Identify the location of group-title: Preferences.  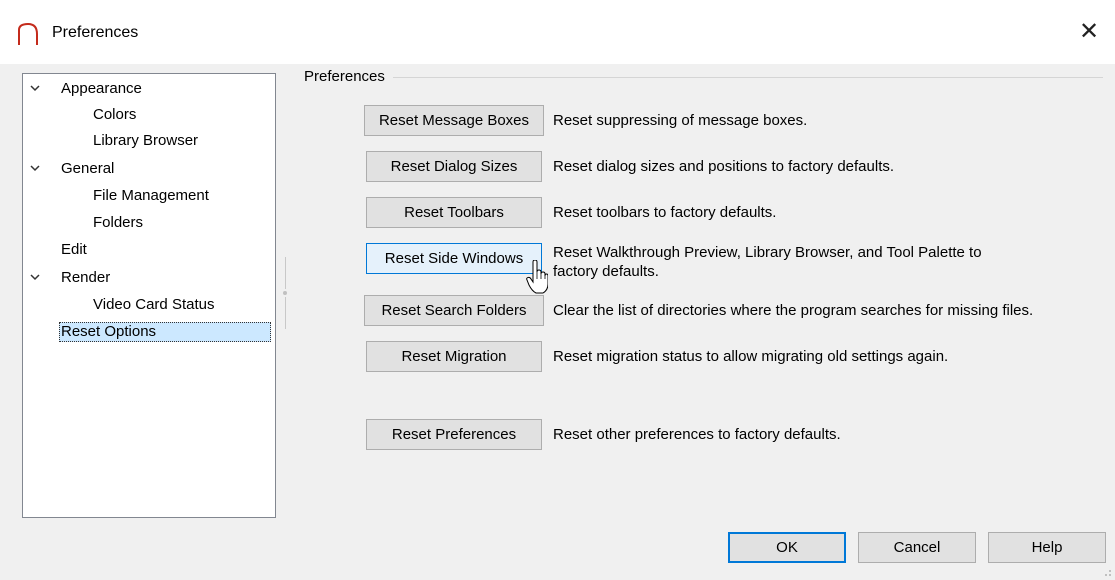
(348, 77).